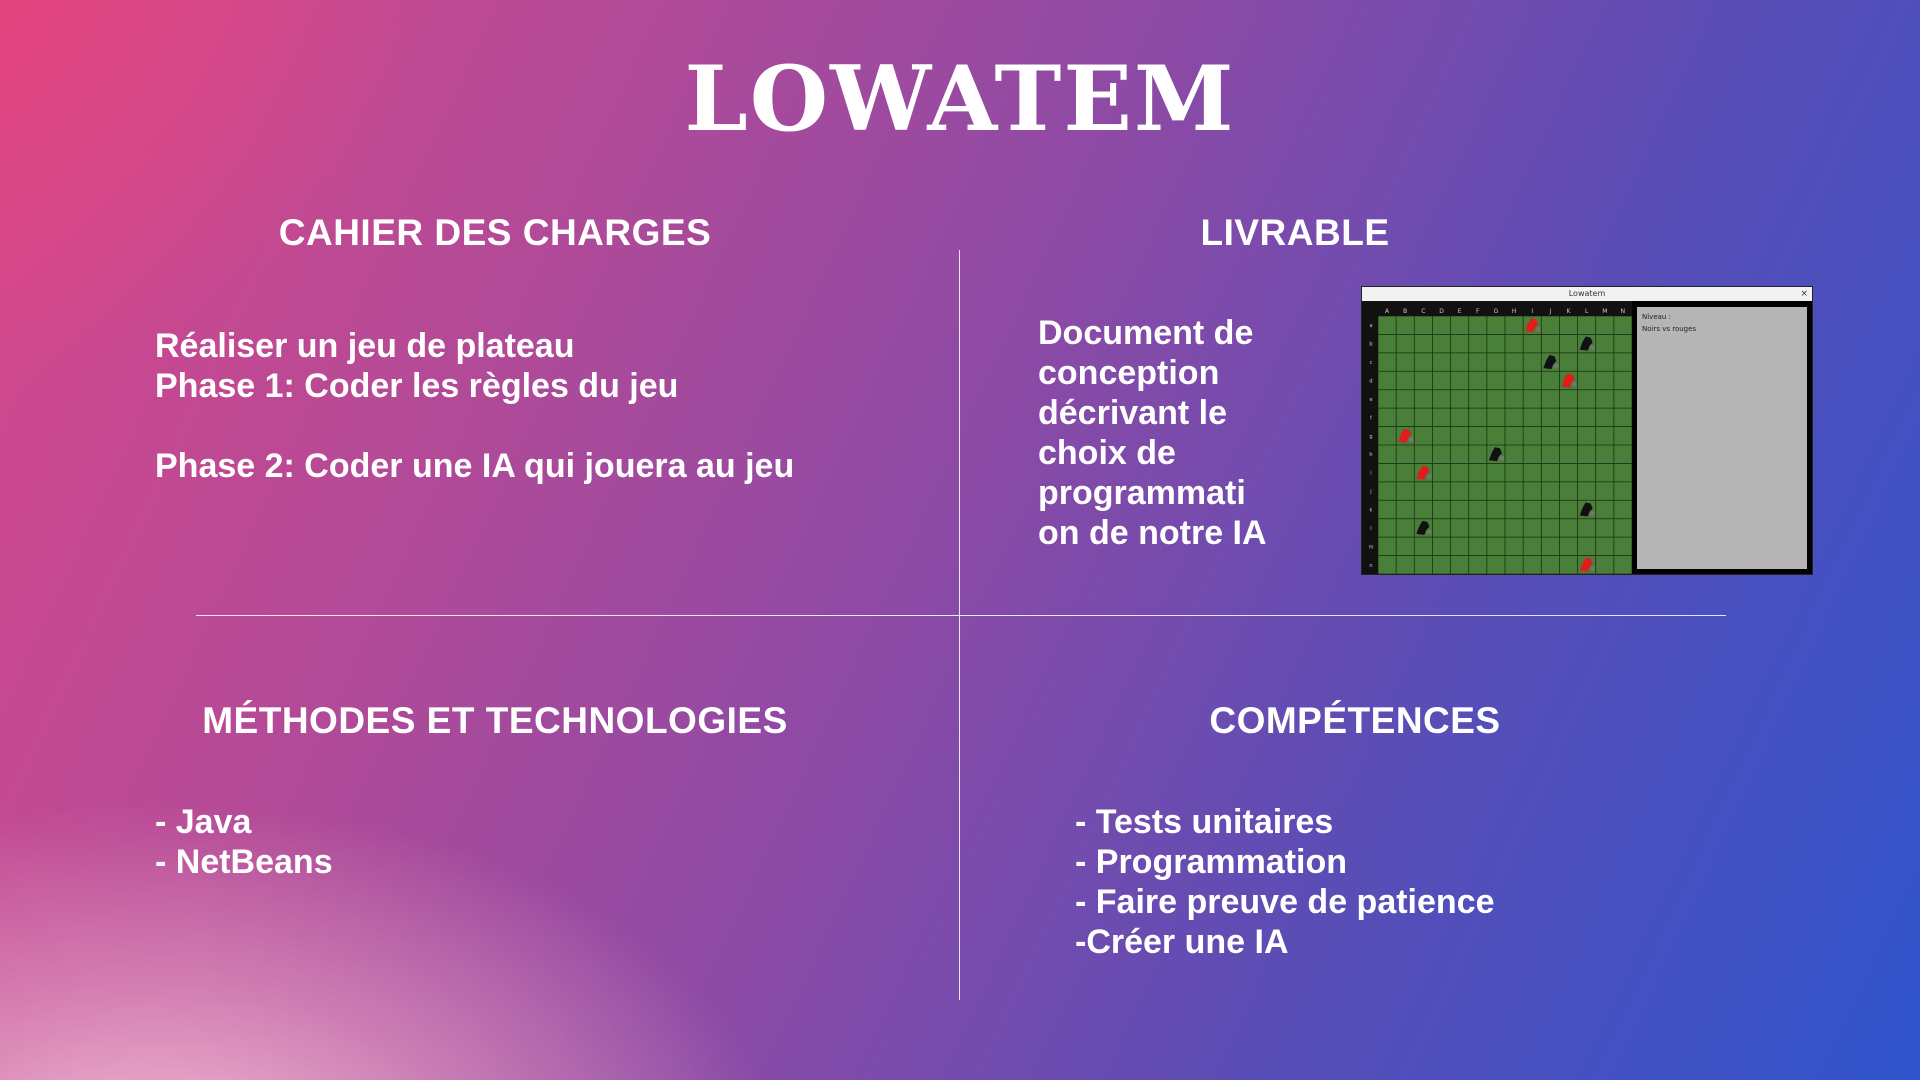 This screenshot has height=1080, width=1920. What do you see at coordinates (1132, 413) in the screenshot?
I see `livrable-line: décrivant le` at bounding box center [1132, 413].